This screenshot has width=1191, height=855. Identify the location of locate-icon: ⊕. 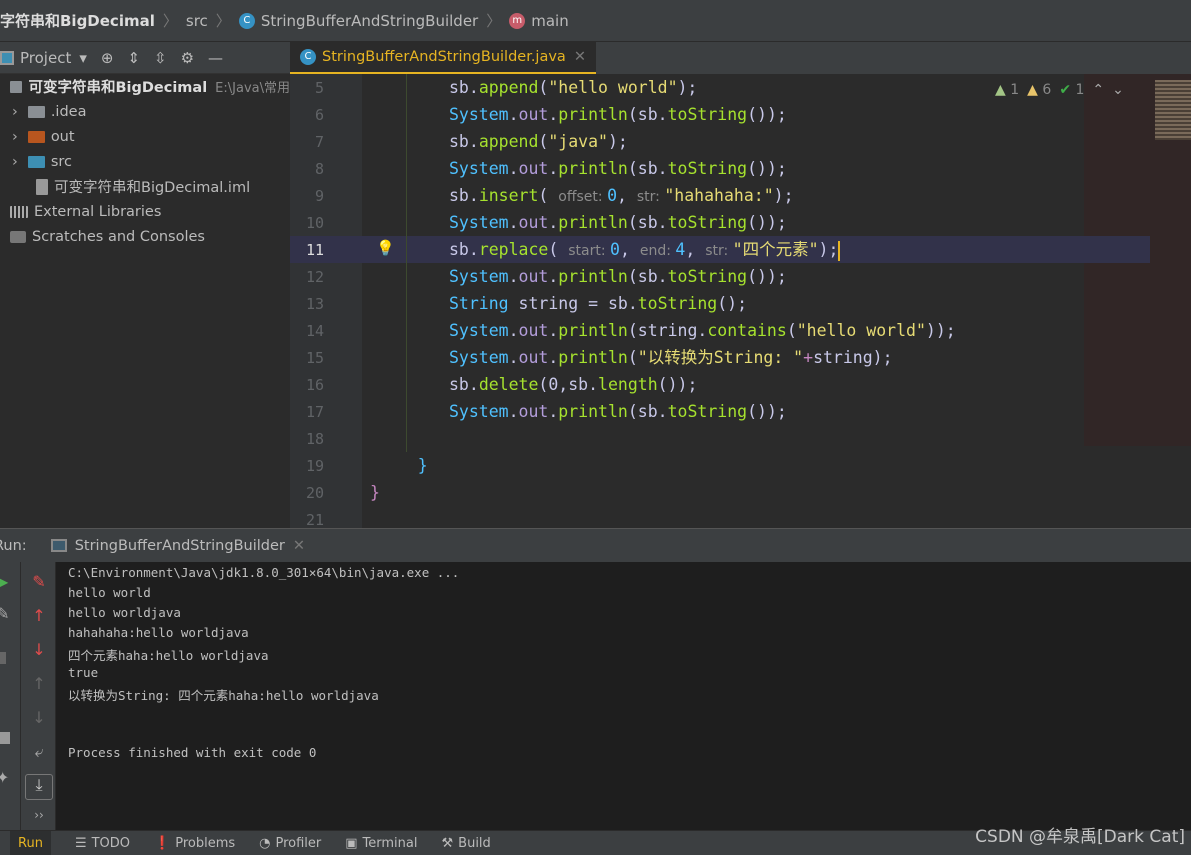
(107, 58).